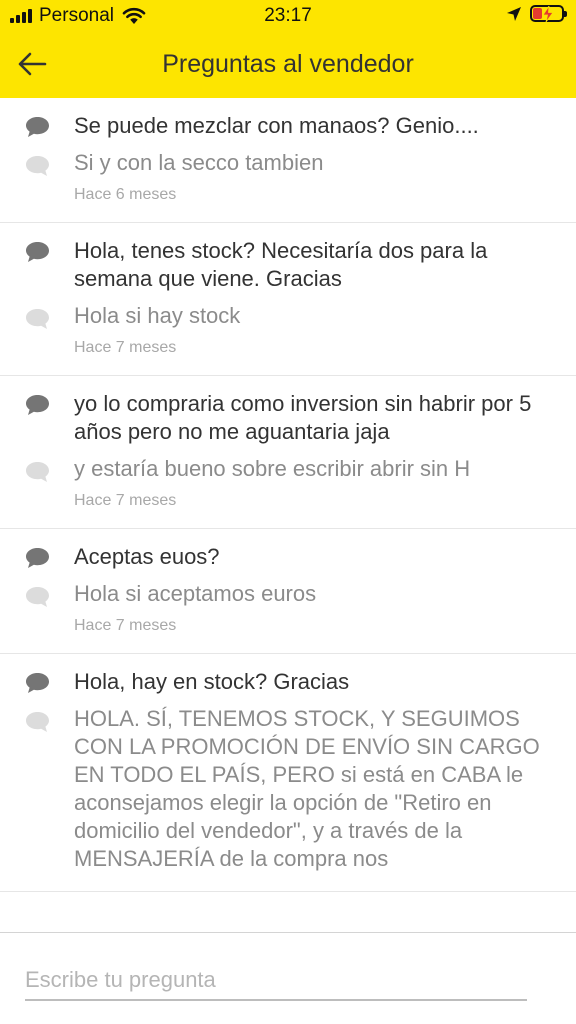 This screenshot has height=1024, width=576. Describe the element at coordinates (276, 981) in the screenshot. I see `question-input` at that location.